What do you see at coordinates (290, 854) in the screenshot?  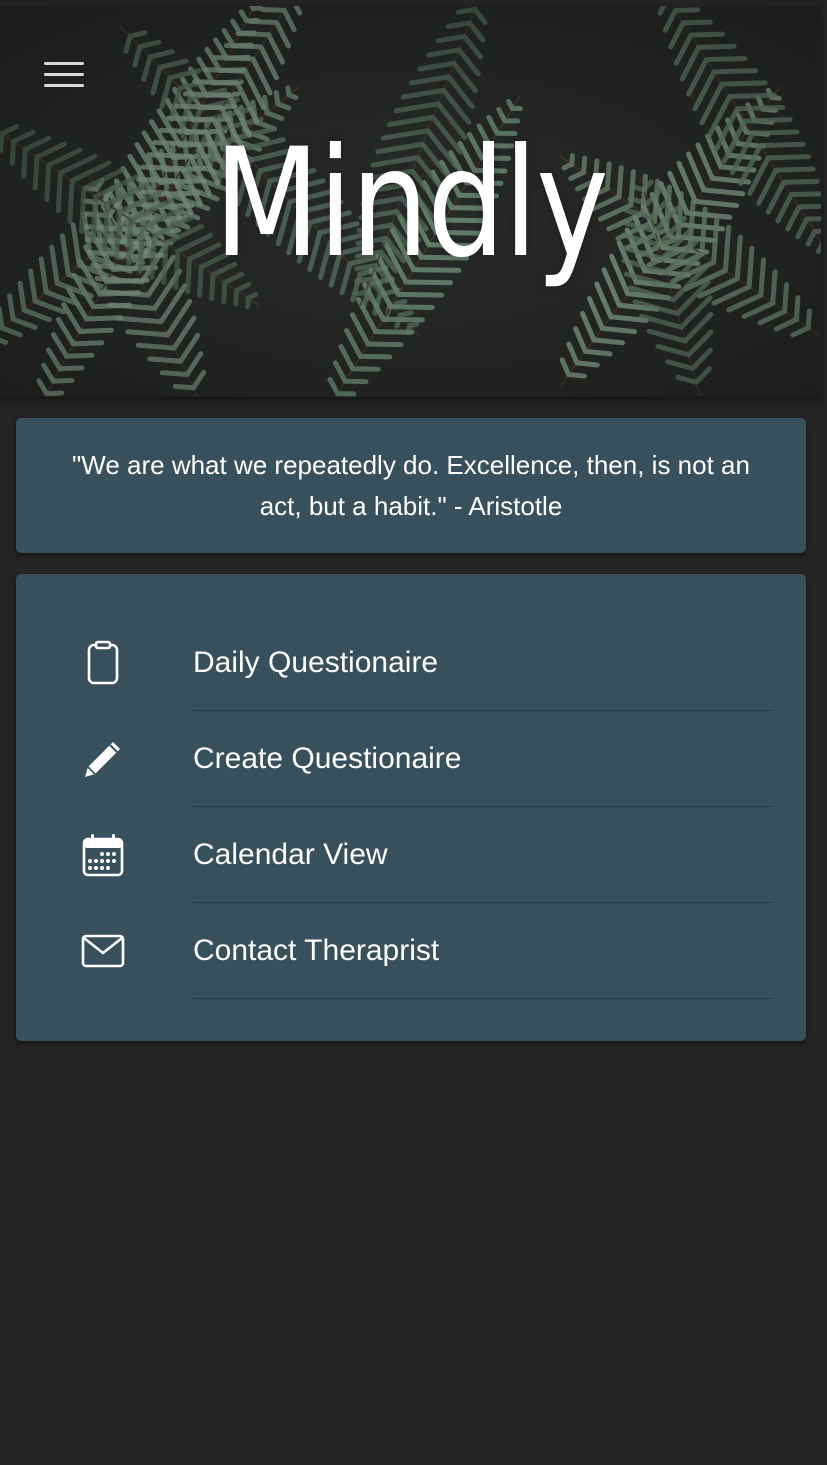 I see `menu-item-label: Calendar View` at bounding box center [290, 854].